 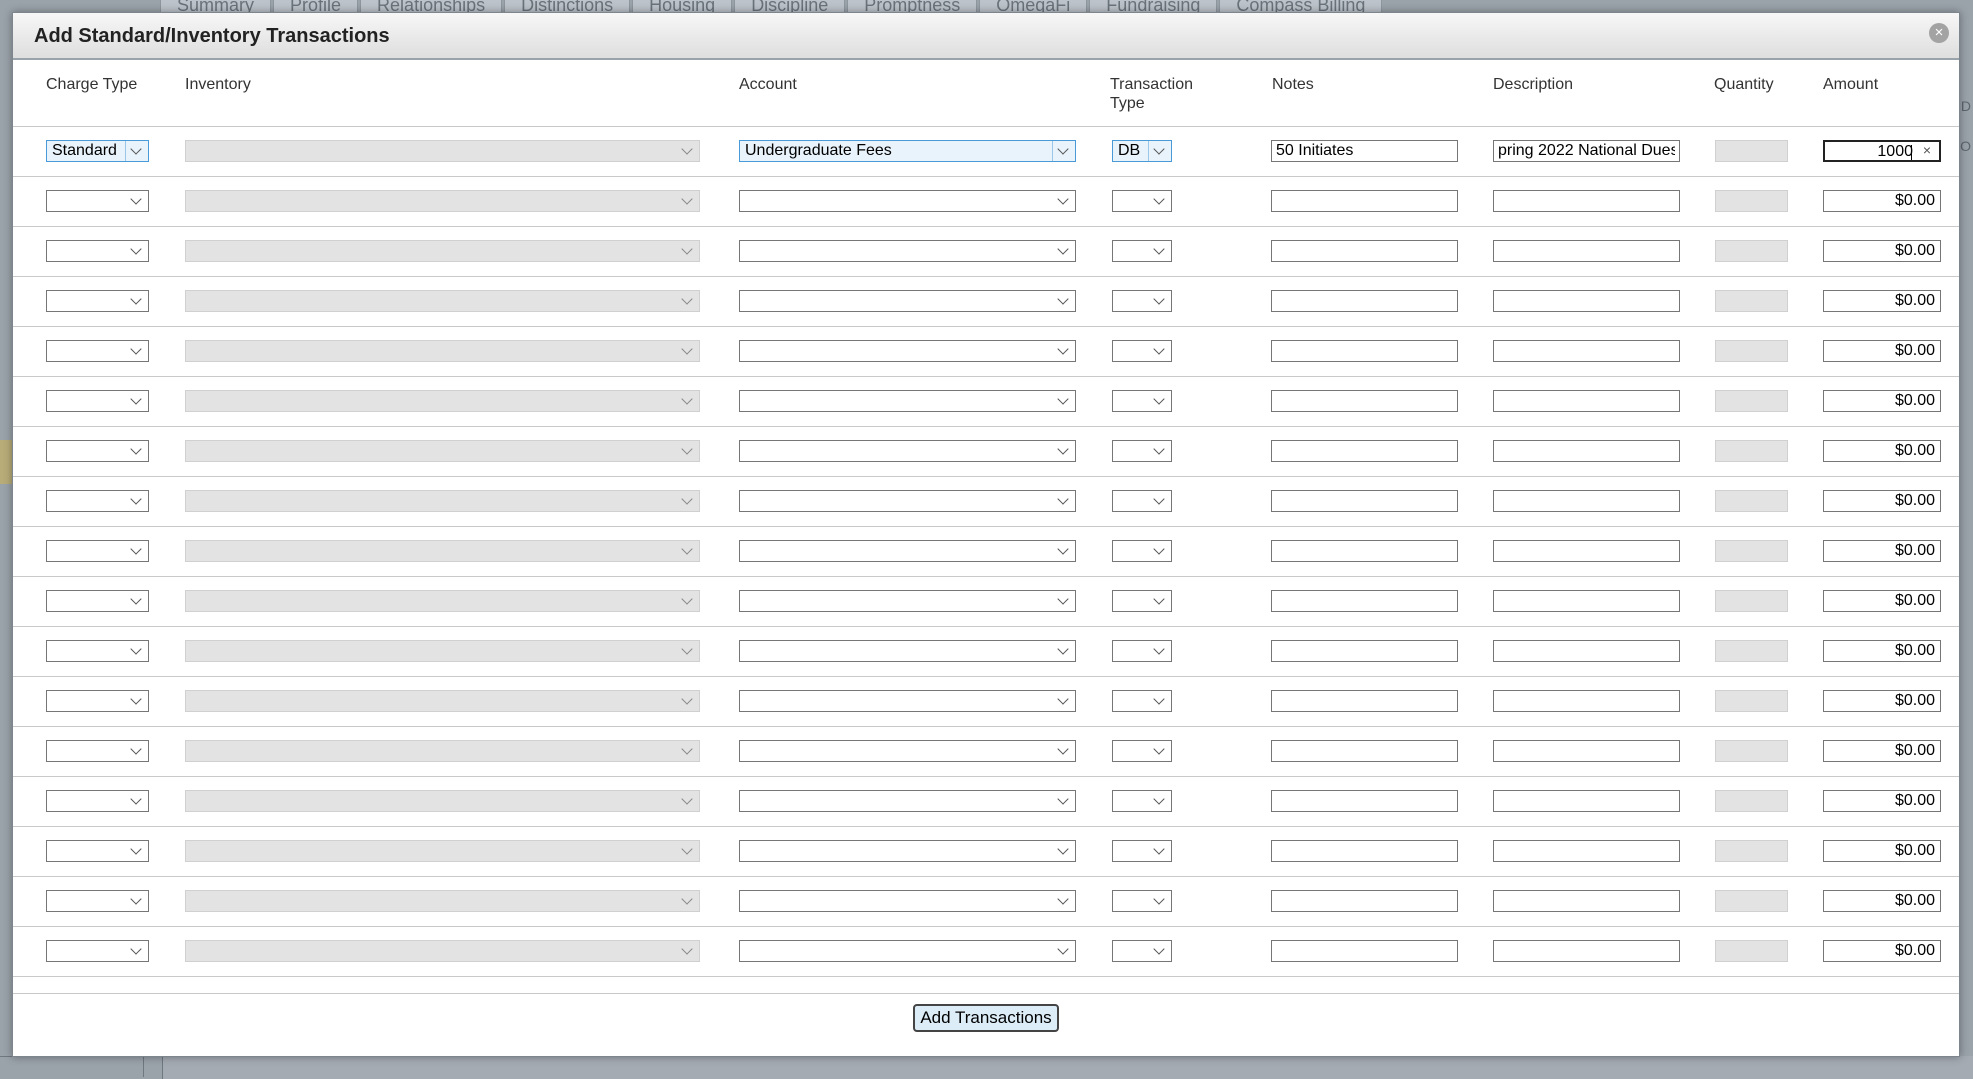 What do you see at coordinates (1939, 33) in the screenshot?
I see `close-icon: ×` at bounding box center [1939, 33].